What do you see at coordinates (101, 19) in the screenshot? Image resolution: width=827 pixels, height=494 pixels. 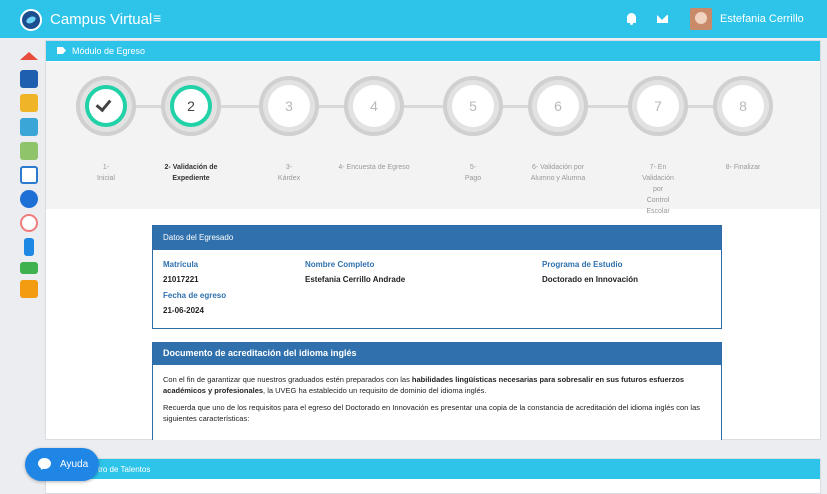 I see `app-title: Campus Virtual` at bounding box center [101, 19].